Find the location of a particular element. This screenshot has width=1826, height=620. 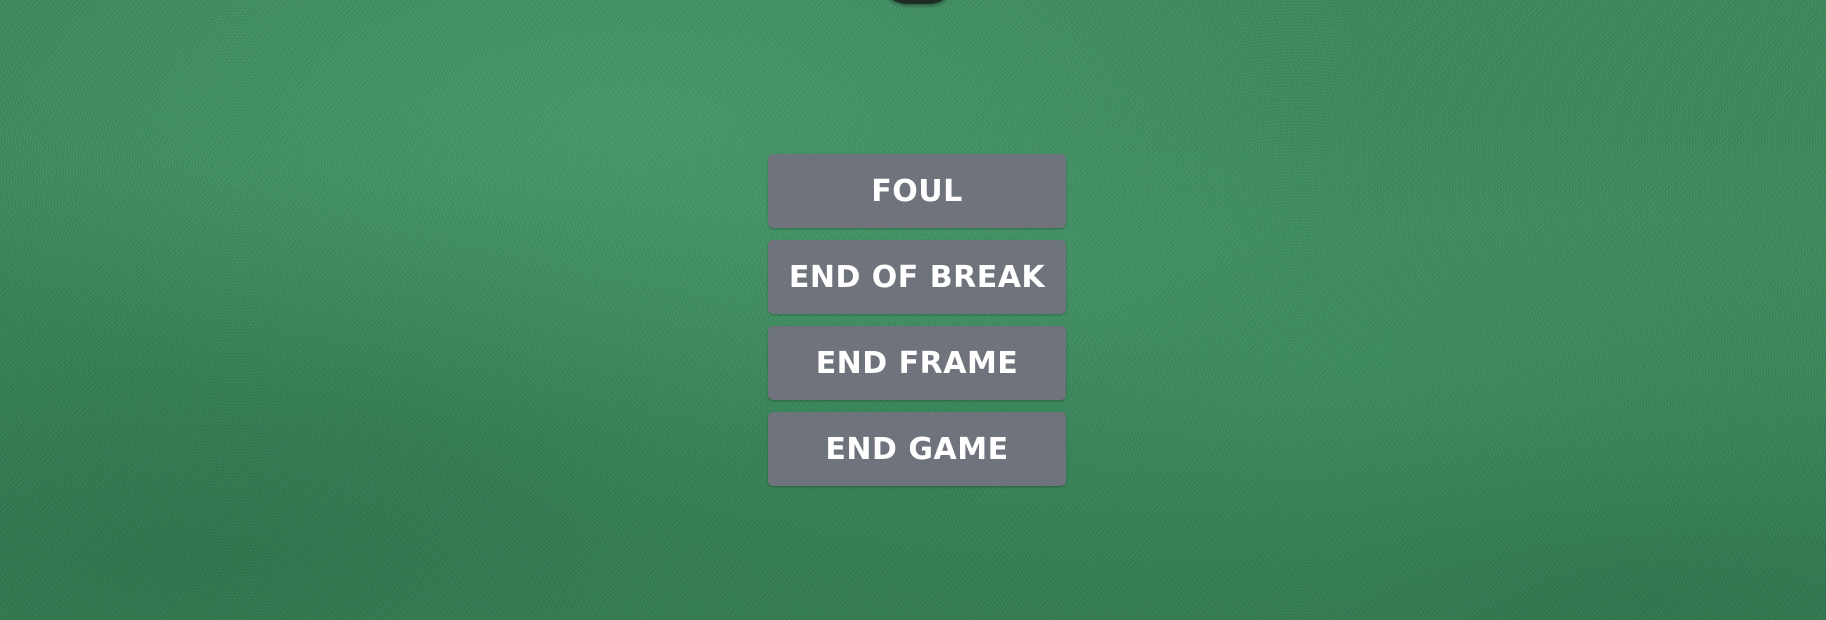

ball-partial is located at coordinates (918, 2).